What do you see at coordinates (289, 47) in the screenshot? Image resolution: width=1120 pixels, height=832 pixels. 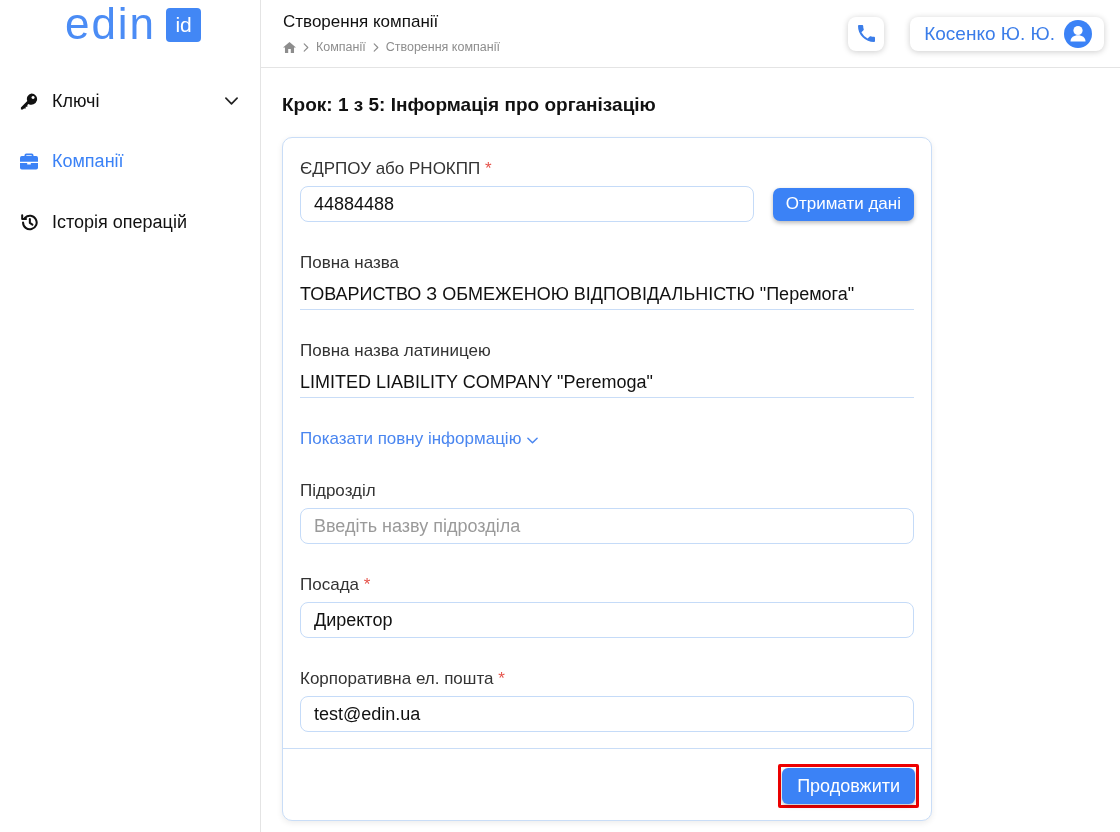 I see `home-icon` at bounding box center [289, 47].